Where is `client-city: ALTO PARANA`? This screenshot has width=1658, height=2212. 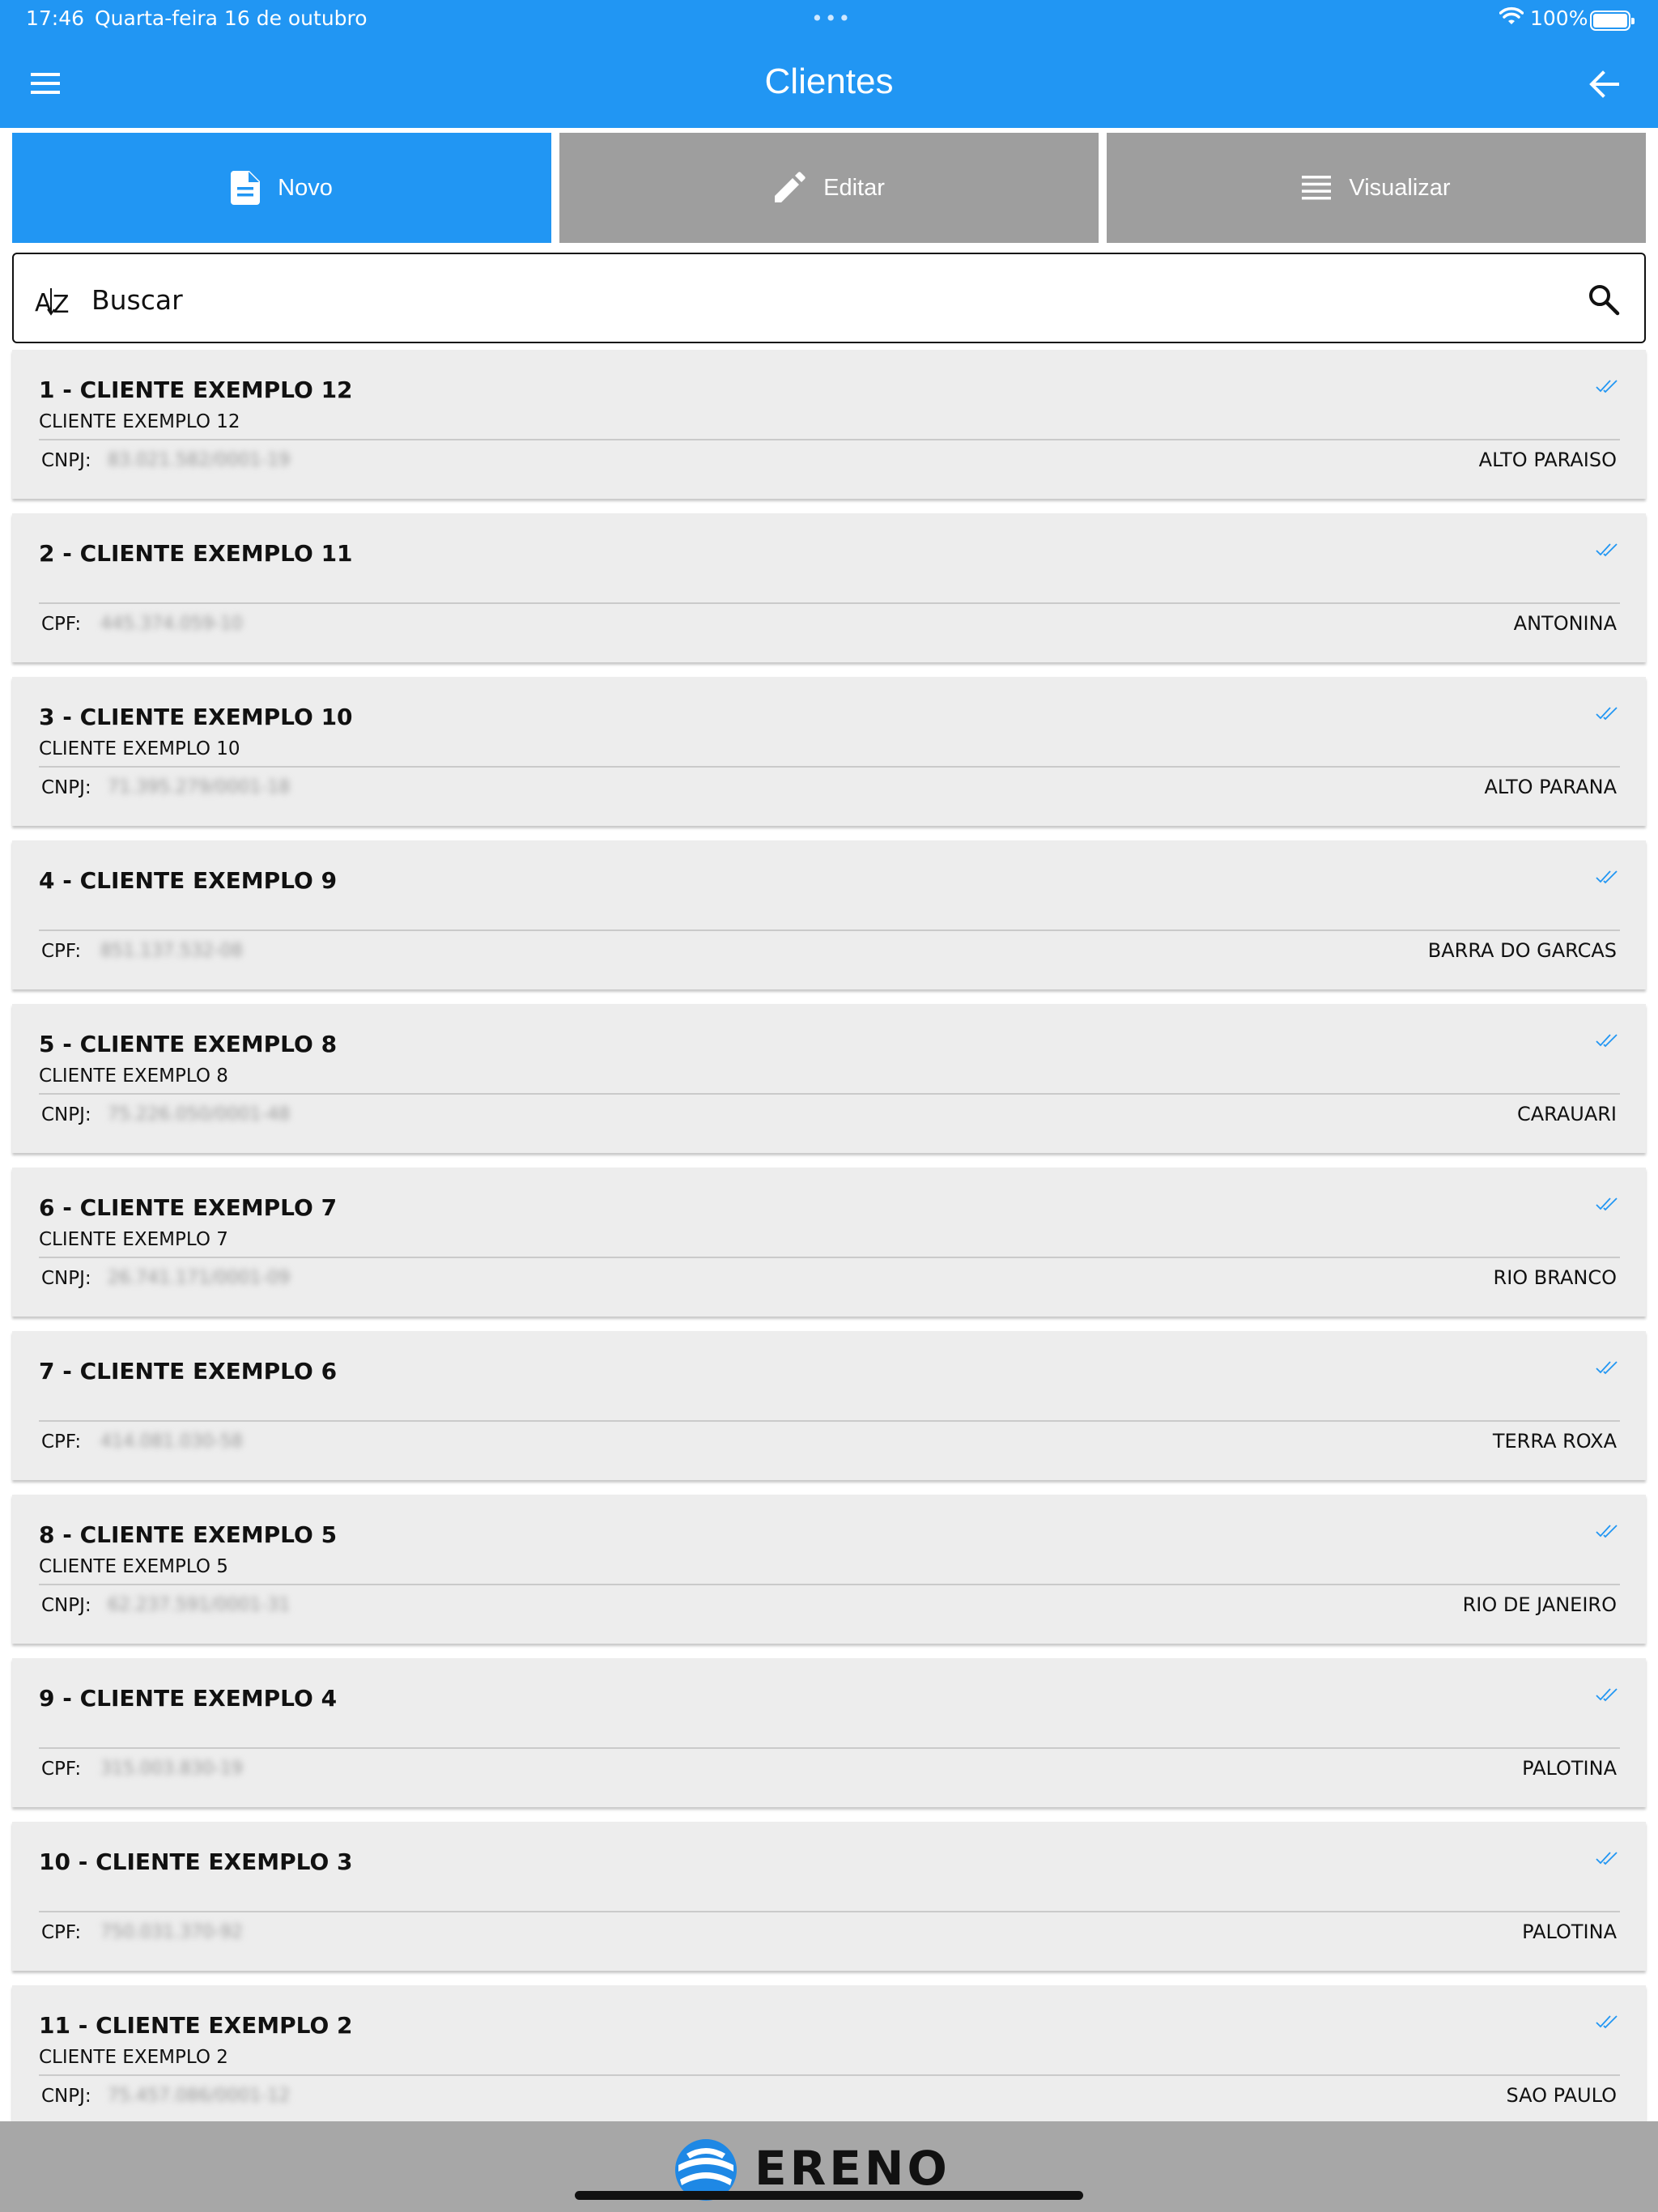 client-city: ALTO PARANA is located at coordinates (1550, 787).